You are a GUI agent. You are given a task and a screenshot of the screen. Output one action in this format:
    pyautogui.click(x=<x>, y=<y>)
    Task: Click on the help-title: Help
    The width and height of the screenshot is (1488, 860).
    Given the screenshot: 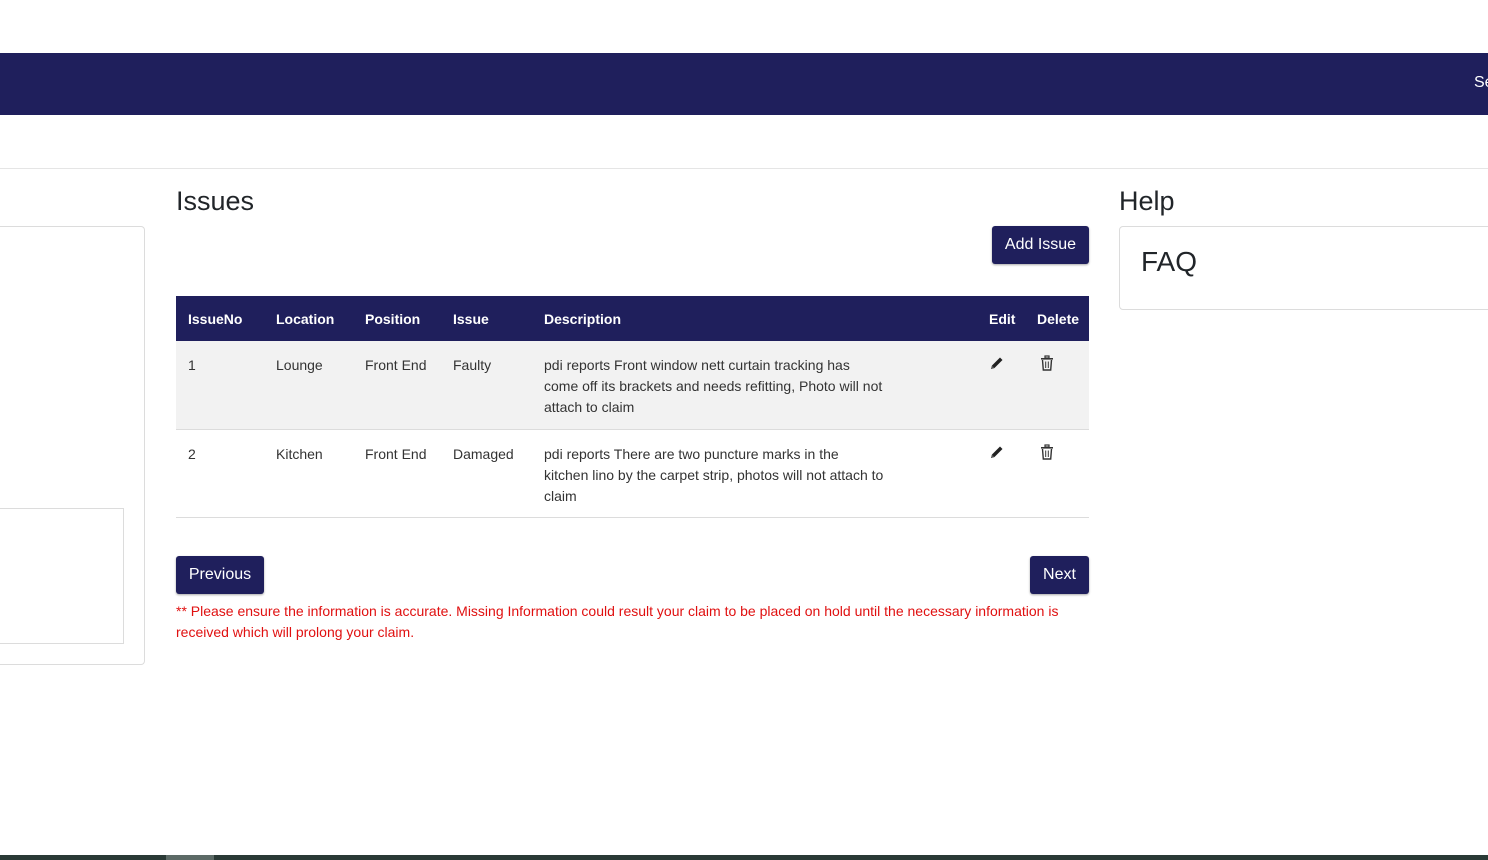 What is the action you would take?
    pyautogui.click(x=1147, y=201)
    